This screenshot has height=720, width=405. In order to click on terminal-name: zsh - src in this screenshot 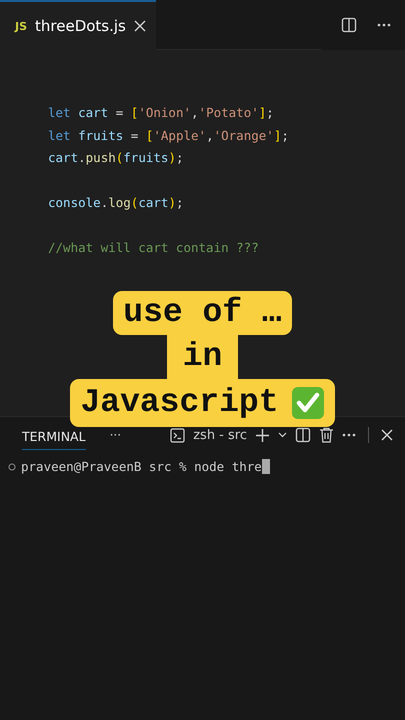, I will do `click(220, 435)`.